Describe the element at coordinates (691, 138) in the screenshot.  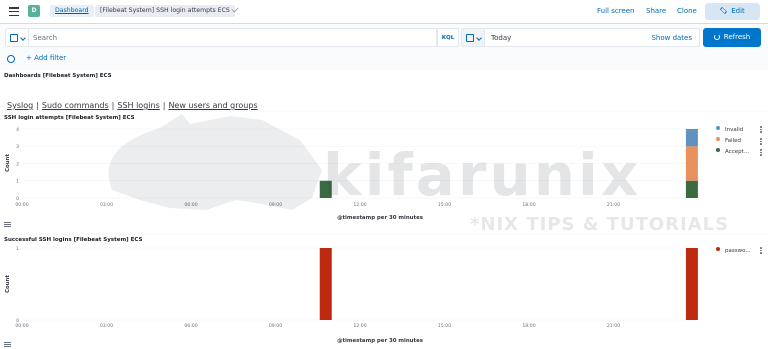
I see `bar-invalid` at that location.